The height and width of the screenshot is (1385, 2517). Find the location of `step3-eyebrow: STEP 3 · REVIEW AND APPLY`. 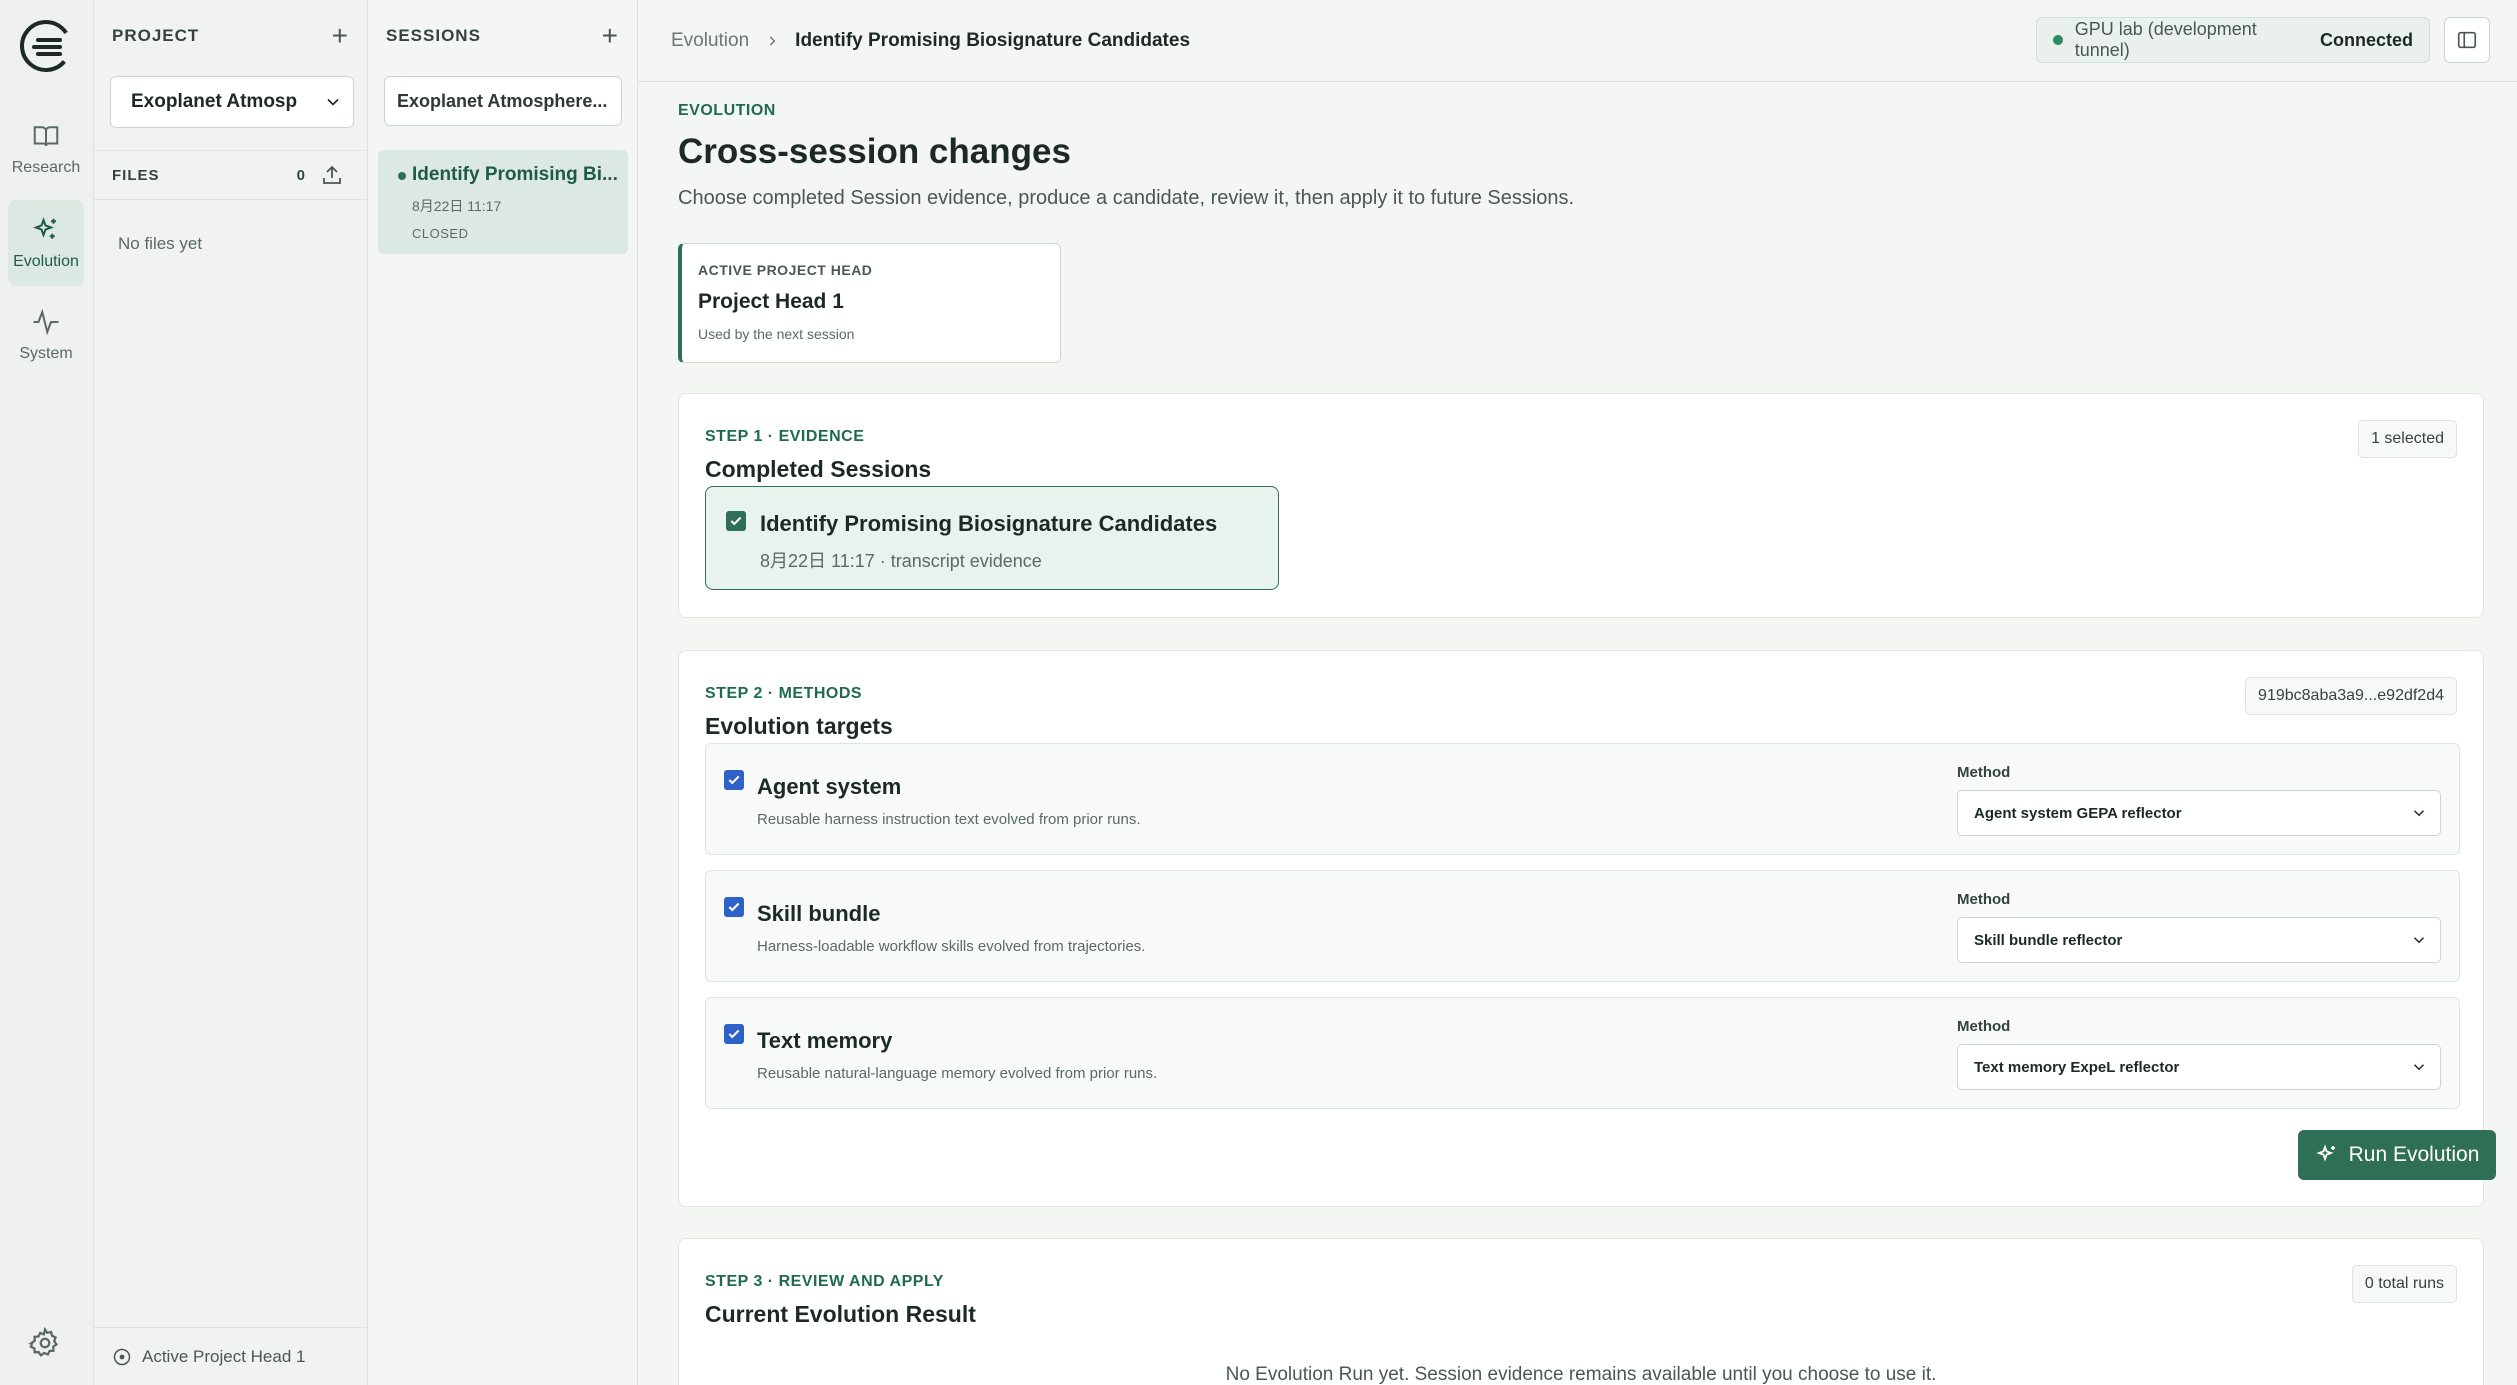

step3-eyebrow: STEP 3 · REVIEW AND APPLY is located at coordinates (824, 1281).